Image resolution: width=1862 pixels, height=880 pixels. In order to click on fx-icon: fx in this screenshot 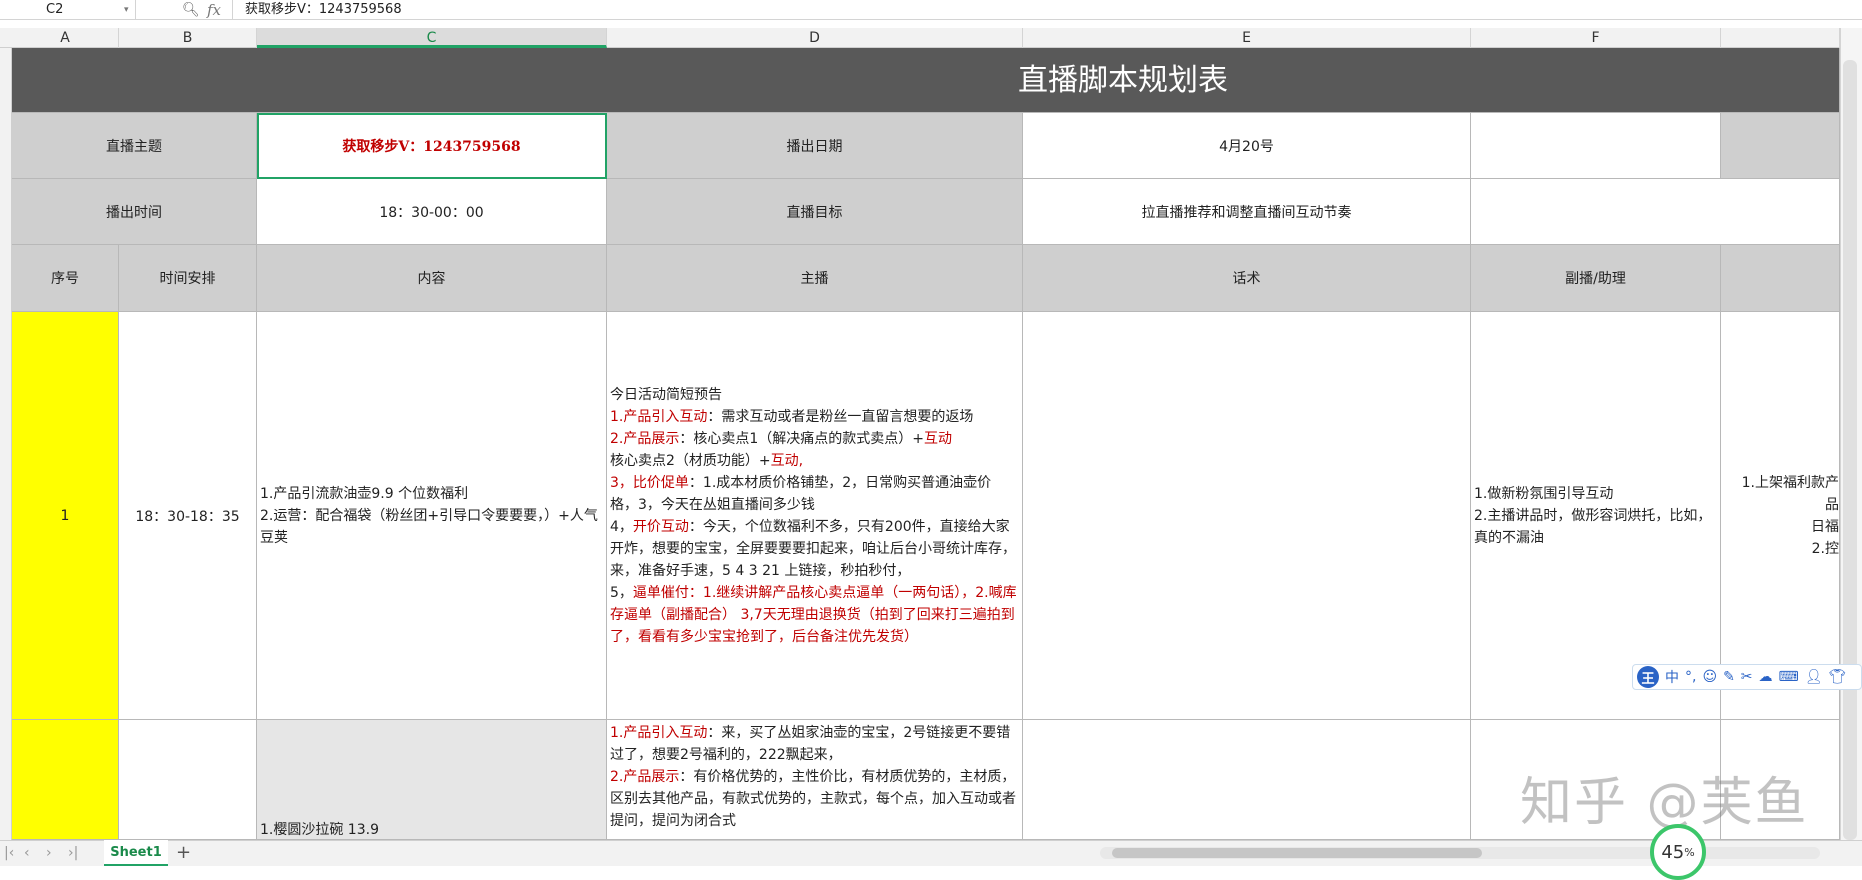, I will do `click(214, 10)`.